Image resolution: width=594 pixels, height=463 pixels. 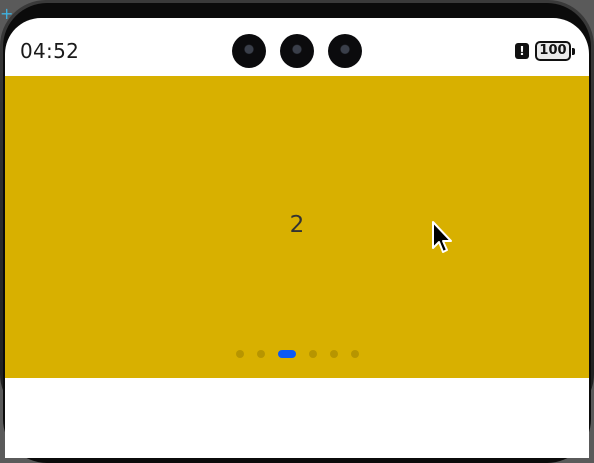 I want to click on slide-number: 2, so click(x=297, y=225).